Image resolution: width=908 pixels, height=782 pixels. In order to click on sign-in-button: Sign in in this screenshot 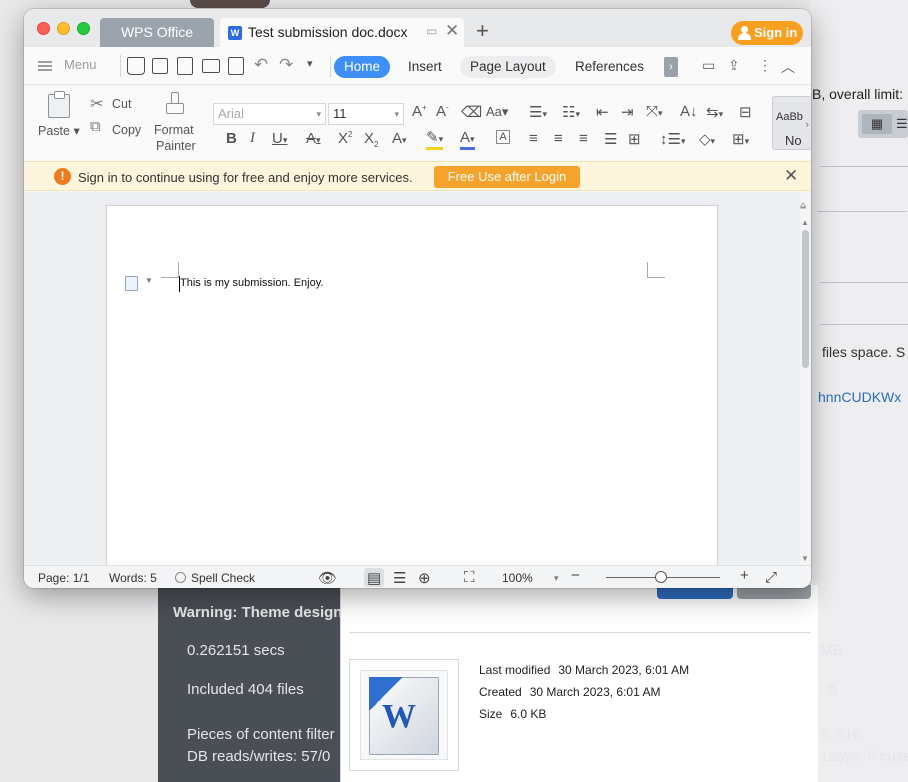, I will do `click(767, 33)`.